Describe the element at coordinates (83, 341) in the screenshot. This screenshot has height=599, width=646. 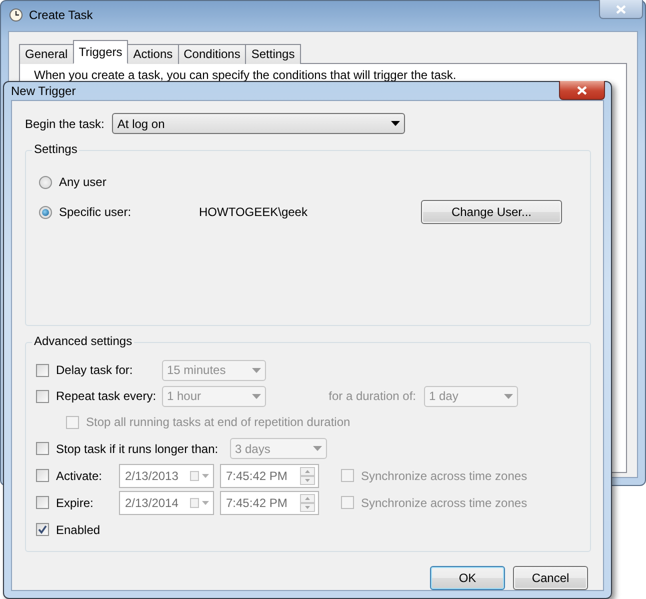
I see `group-title: Advanced settings` at that location.